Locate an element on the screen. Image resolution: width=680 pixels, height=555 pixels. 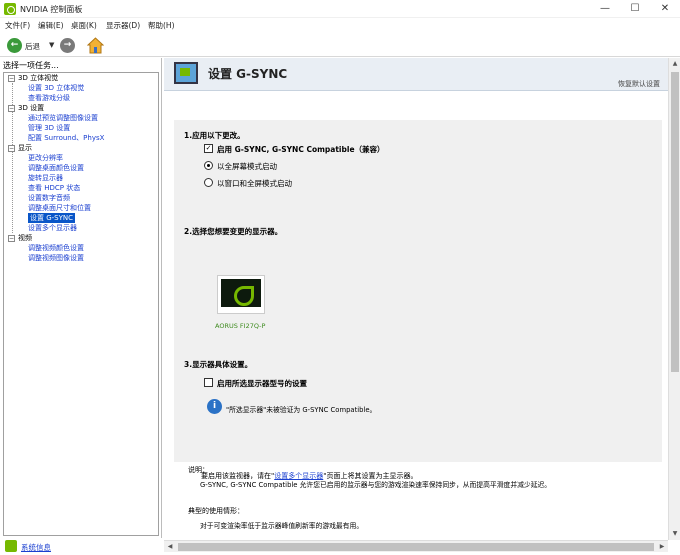
window-title: NVIDIA 控制面板 is located at coordinates (51, 9).